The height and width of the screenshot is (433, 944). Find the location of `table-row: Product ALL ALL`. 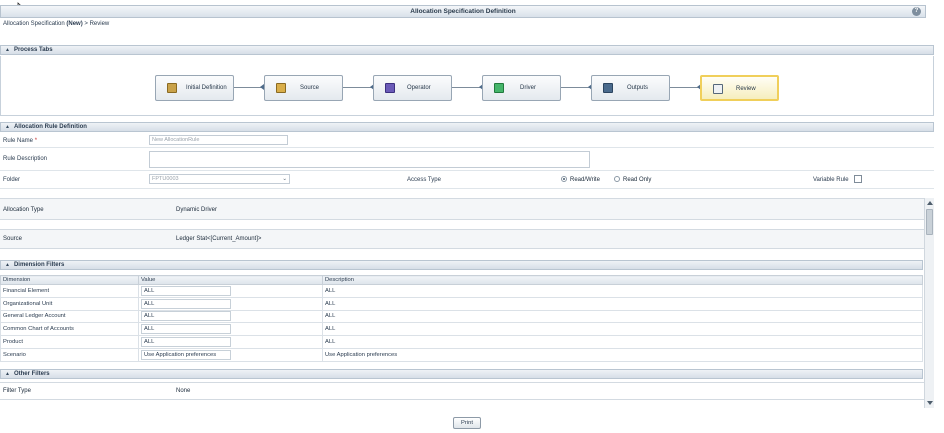

table-row: Product ALL ALL is located at coordinates (461, 342).